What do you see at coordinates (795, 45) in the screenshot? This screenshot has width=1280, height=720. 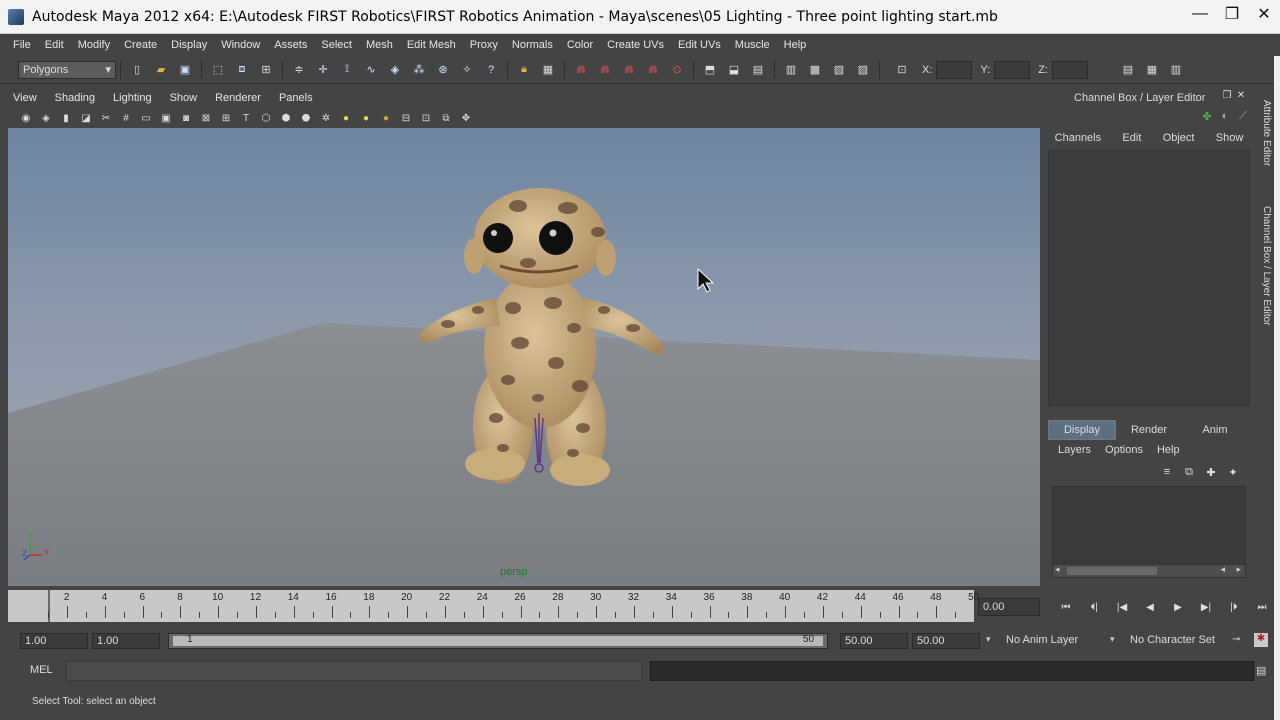 I see `menu-help: Help` at bounding box center [795, 45].